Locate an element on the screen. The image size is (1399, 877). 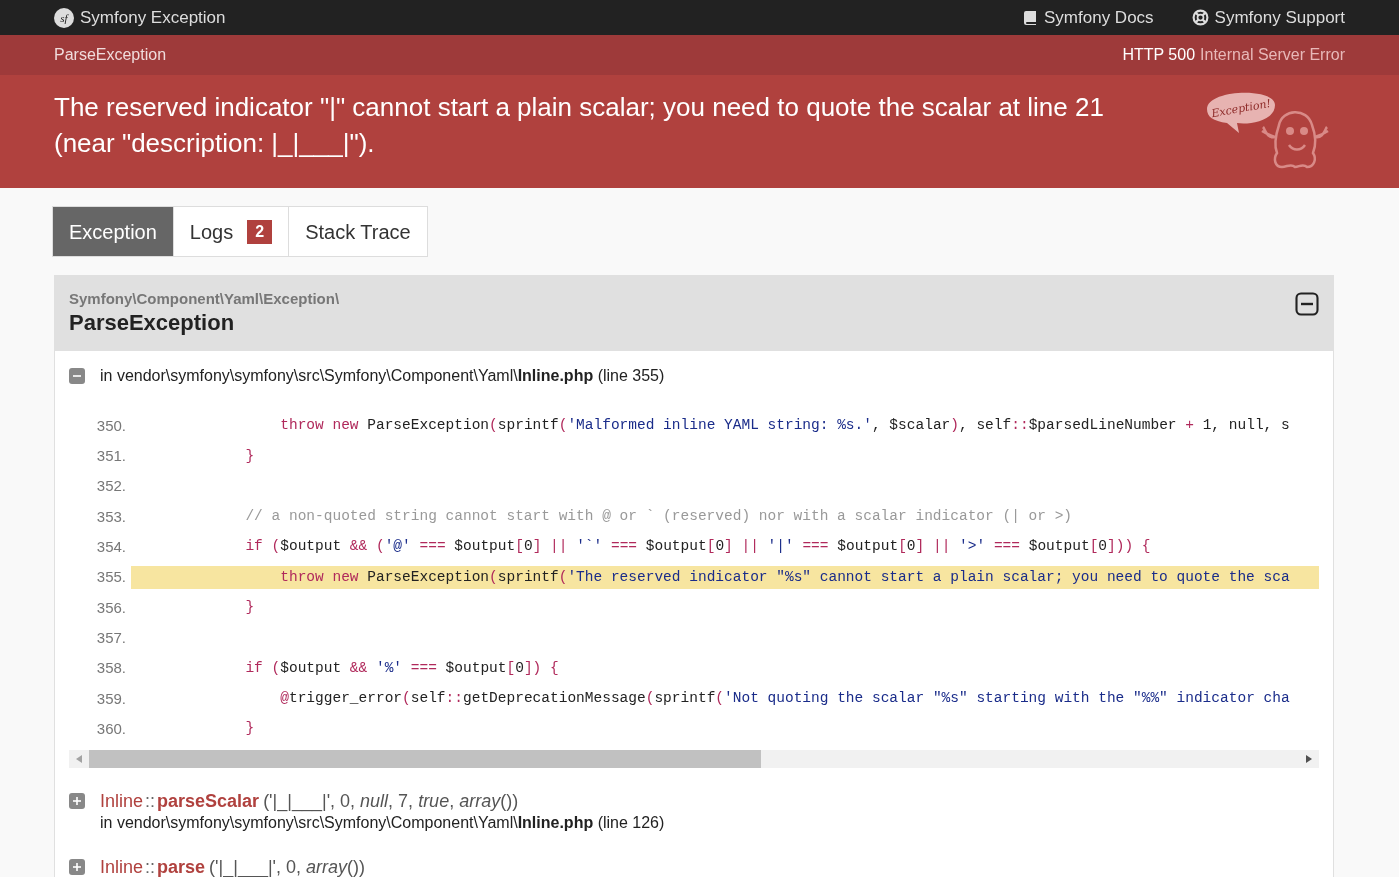
line-number: 352. is located at coordinates (110, 486).